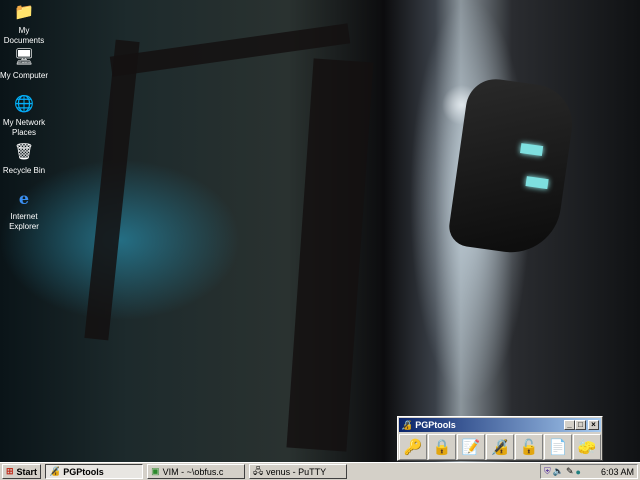 The width and height of the screenshot is (640, 480). I want to click on network-icon: 🌐, so click(24, 104).